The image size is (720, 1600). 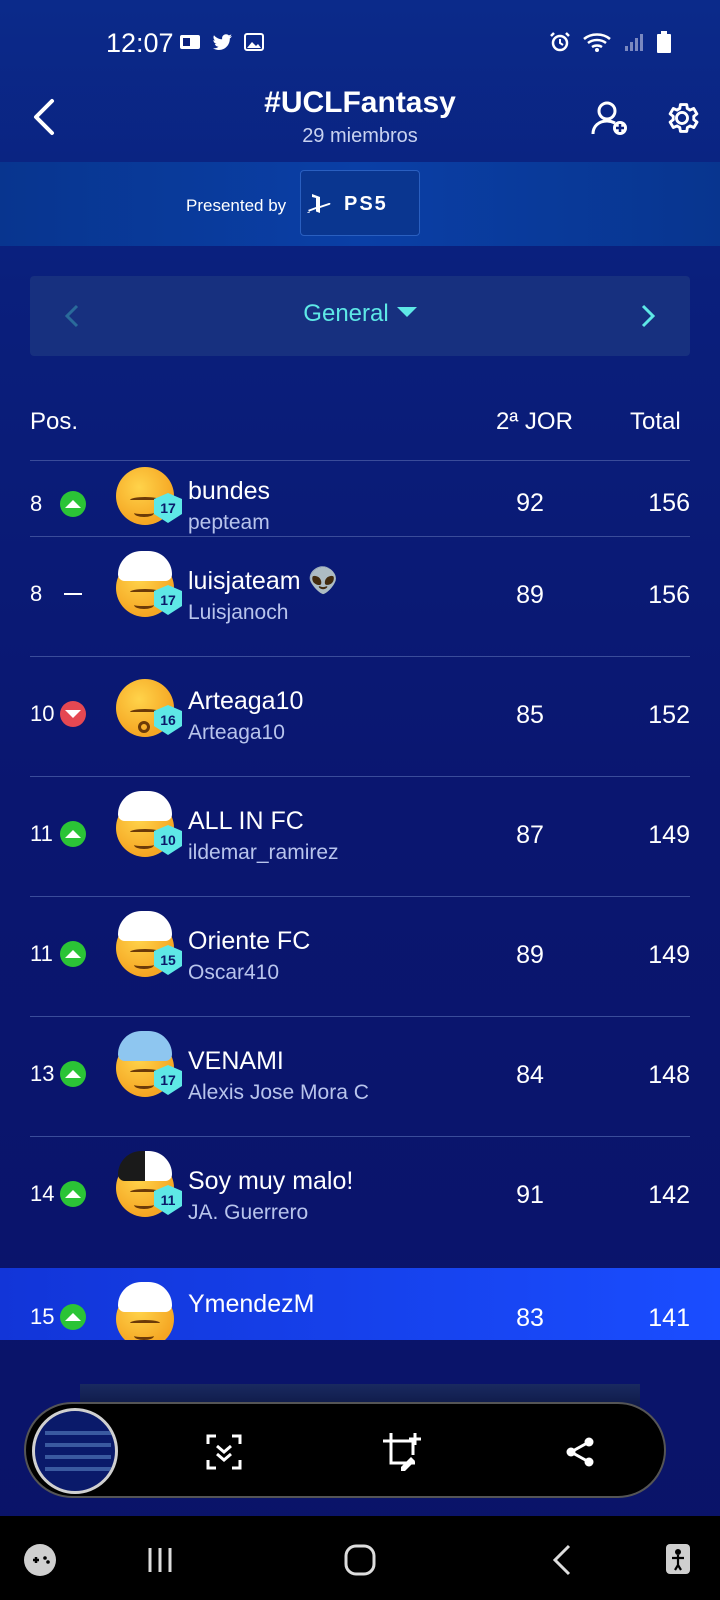 I want to click on add-member-button, so click(x=610, y=118).